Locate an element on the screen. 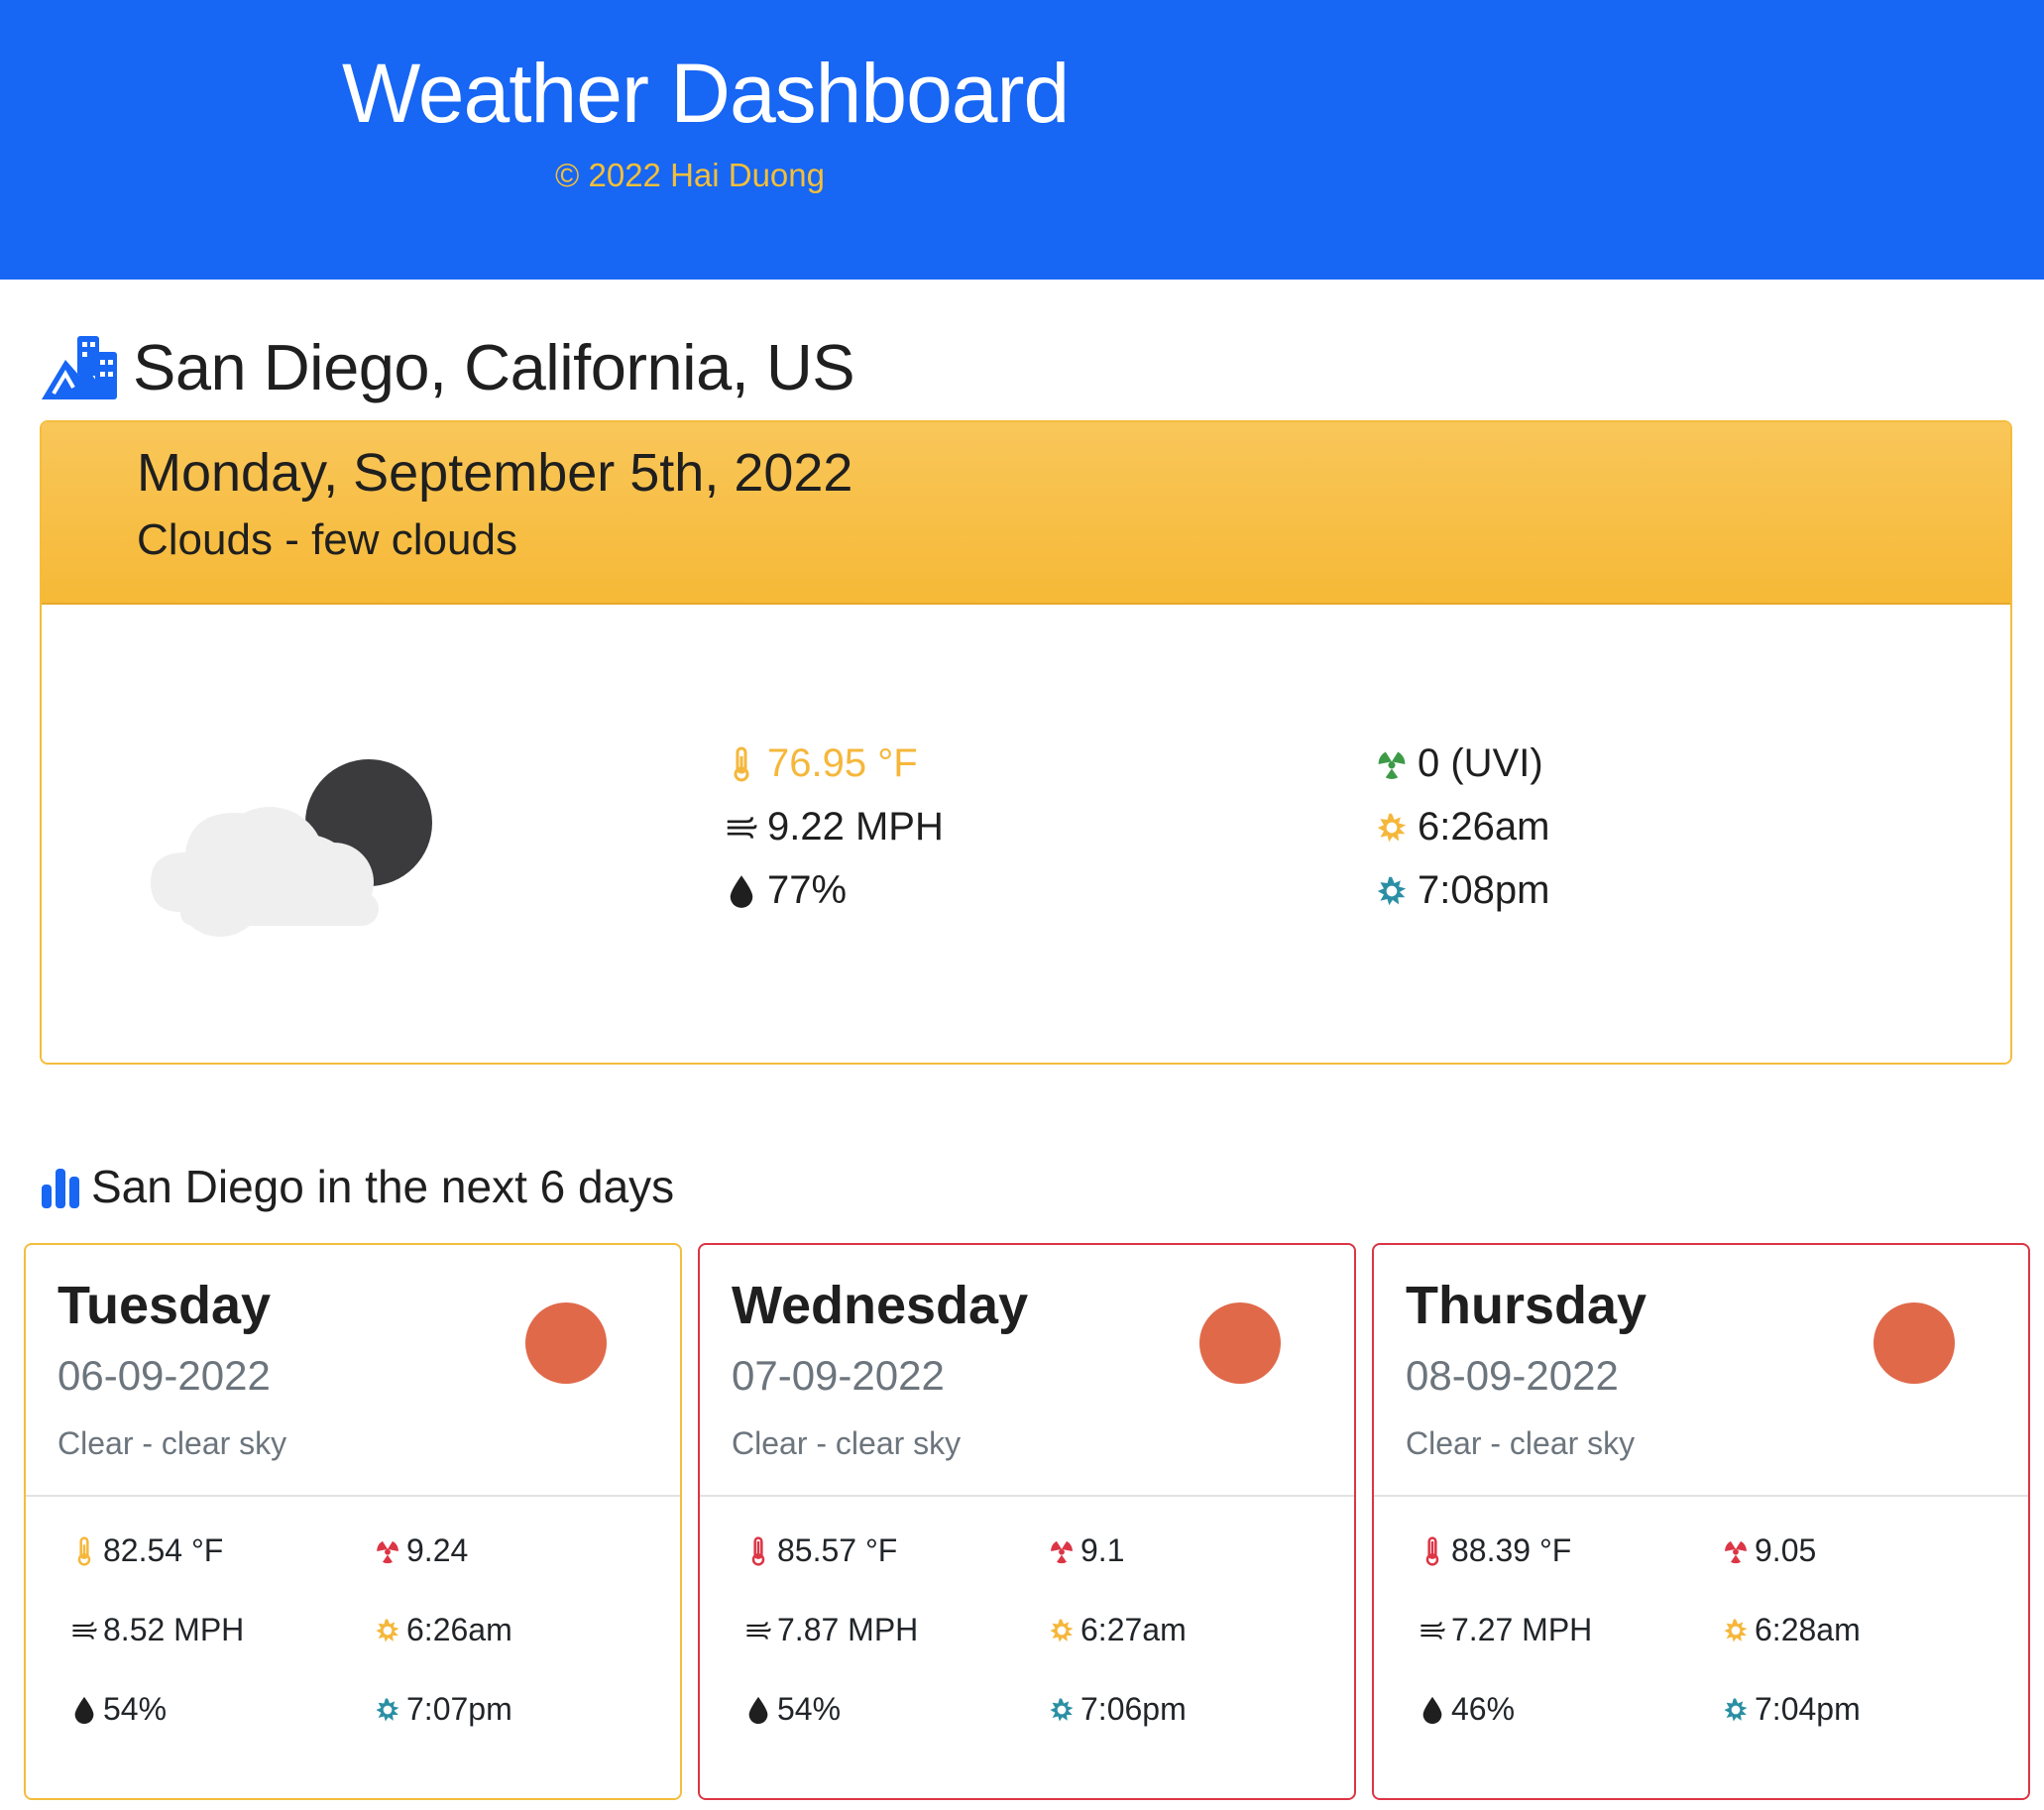 Image resolution: width=2044 pixels, height=1810 pixels. forecast-uvi: 9.24 is located at coordinates (421, 1550).